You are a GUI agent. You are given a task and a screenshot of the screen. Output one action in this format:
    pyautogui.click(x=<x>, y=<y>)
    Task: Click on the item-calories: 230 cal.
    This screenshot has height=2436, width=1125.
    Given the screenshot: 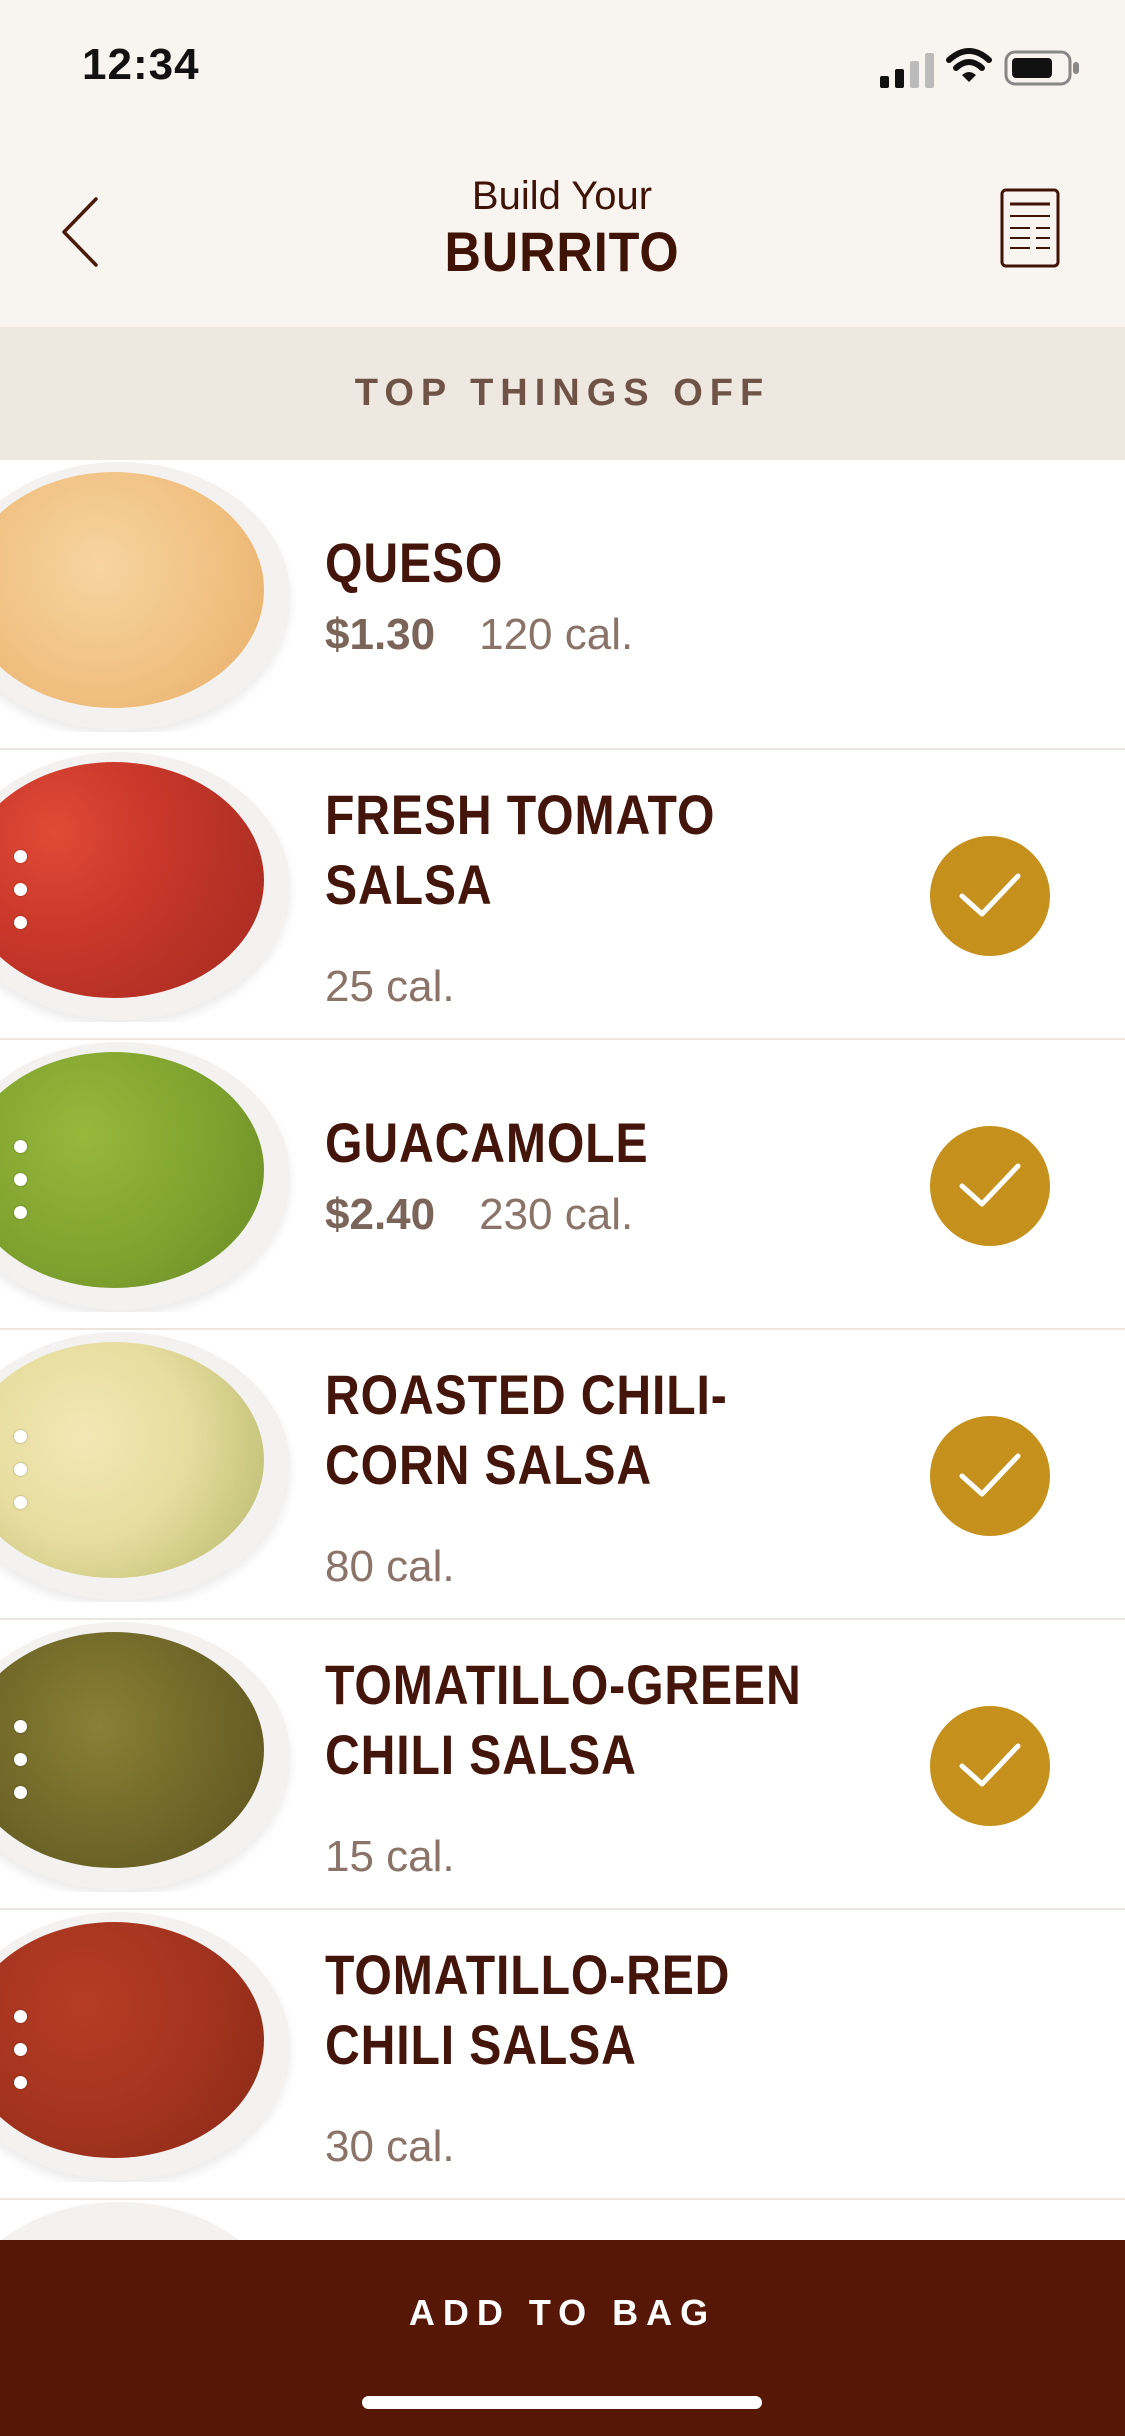 What is the action you would take?
    pyautogui.click(x=556, y=1214)
    